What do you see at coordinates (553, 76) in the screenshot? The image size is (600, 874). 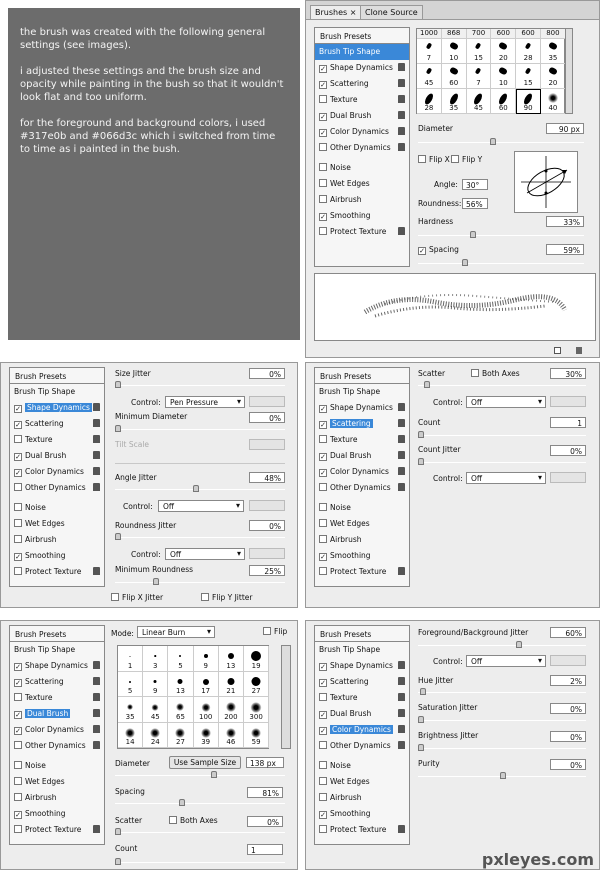 I see `brush-tip-cell: 20` at bounding box center [553, 76].